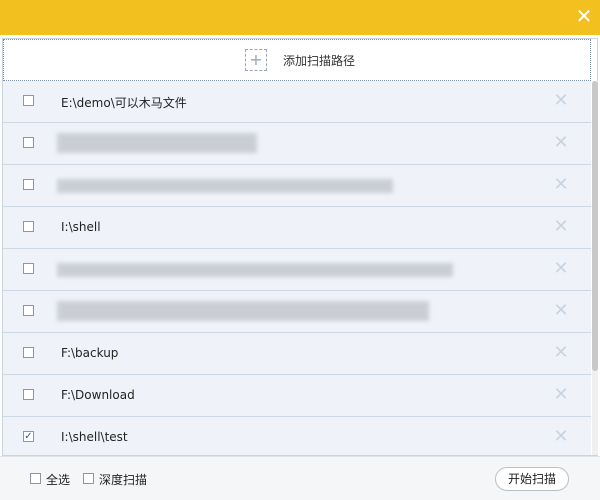 The image size is (600, 500). What do you see at coordinates (81, 227) in the screenshot?
I see `path-text: I:\shell` at bounding box center [81, 227].